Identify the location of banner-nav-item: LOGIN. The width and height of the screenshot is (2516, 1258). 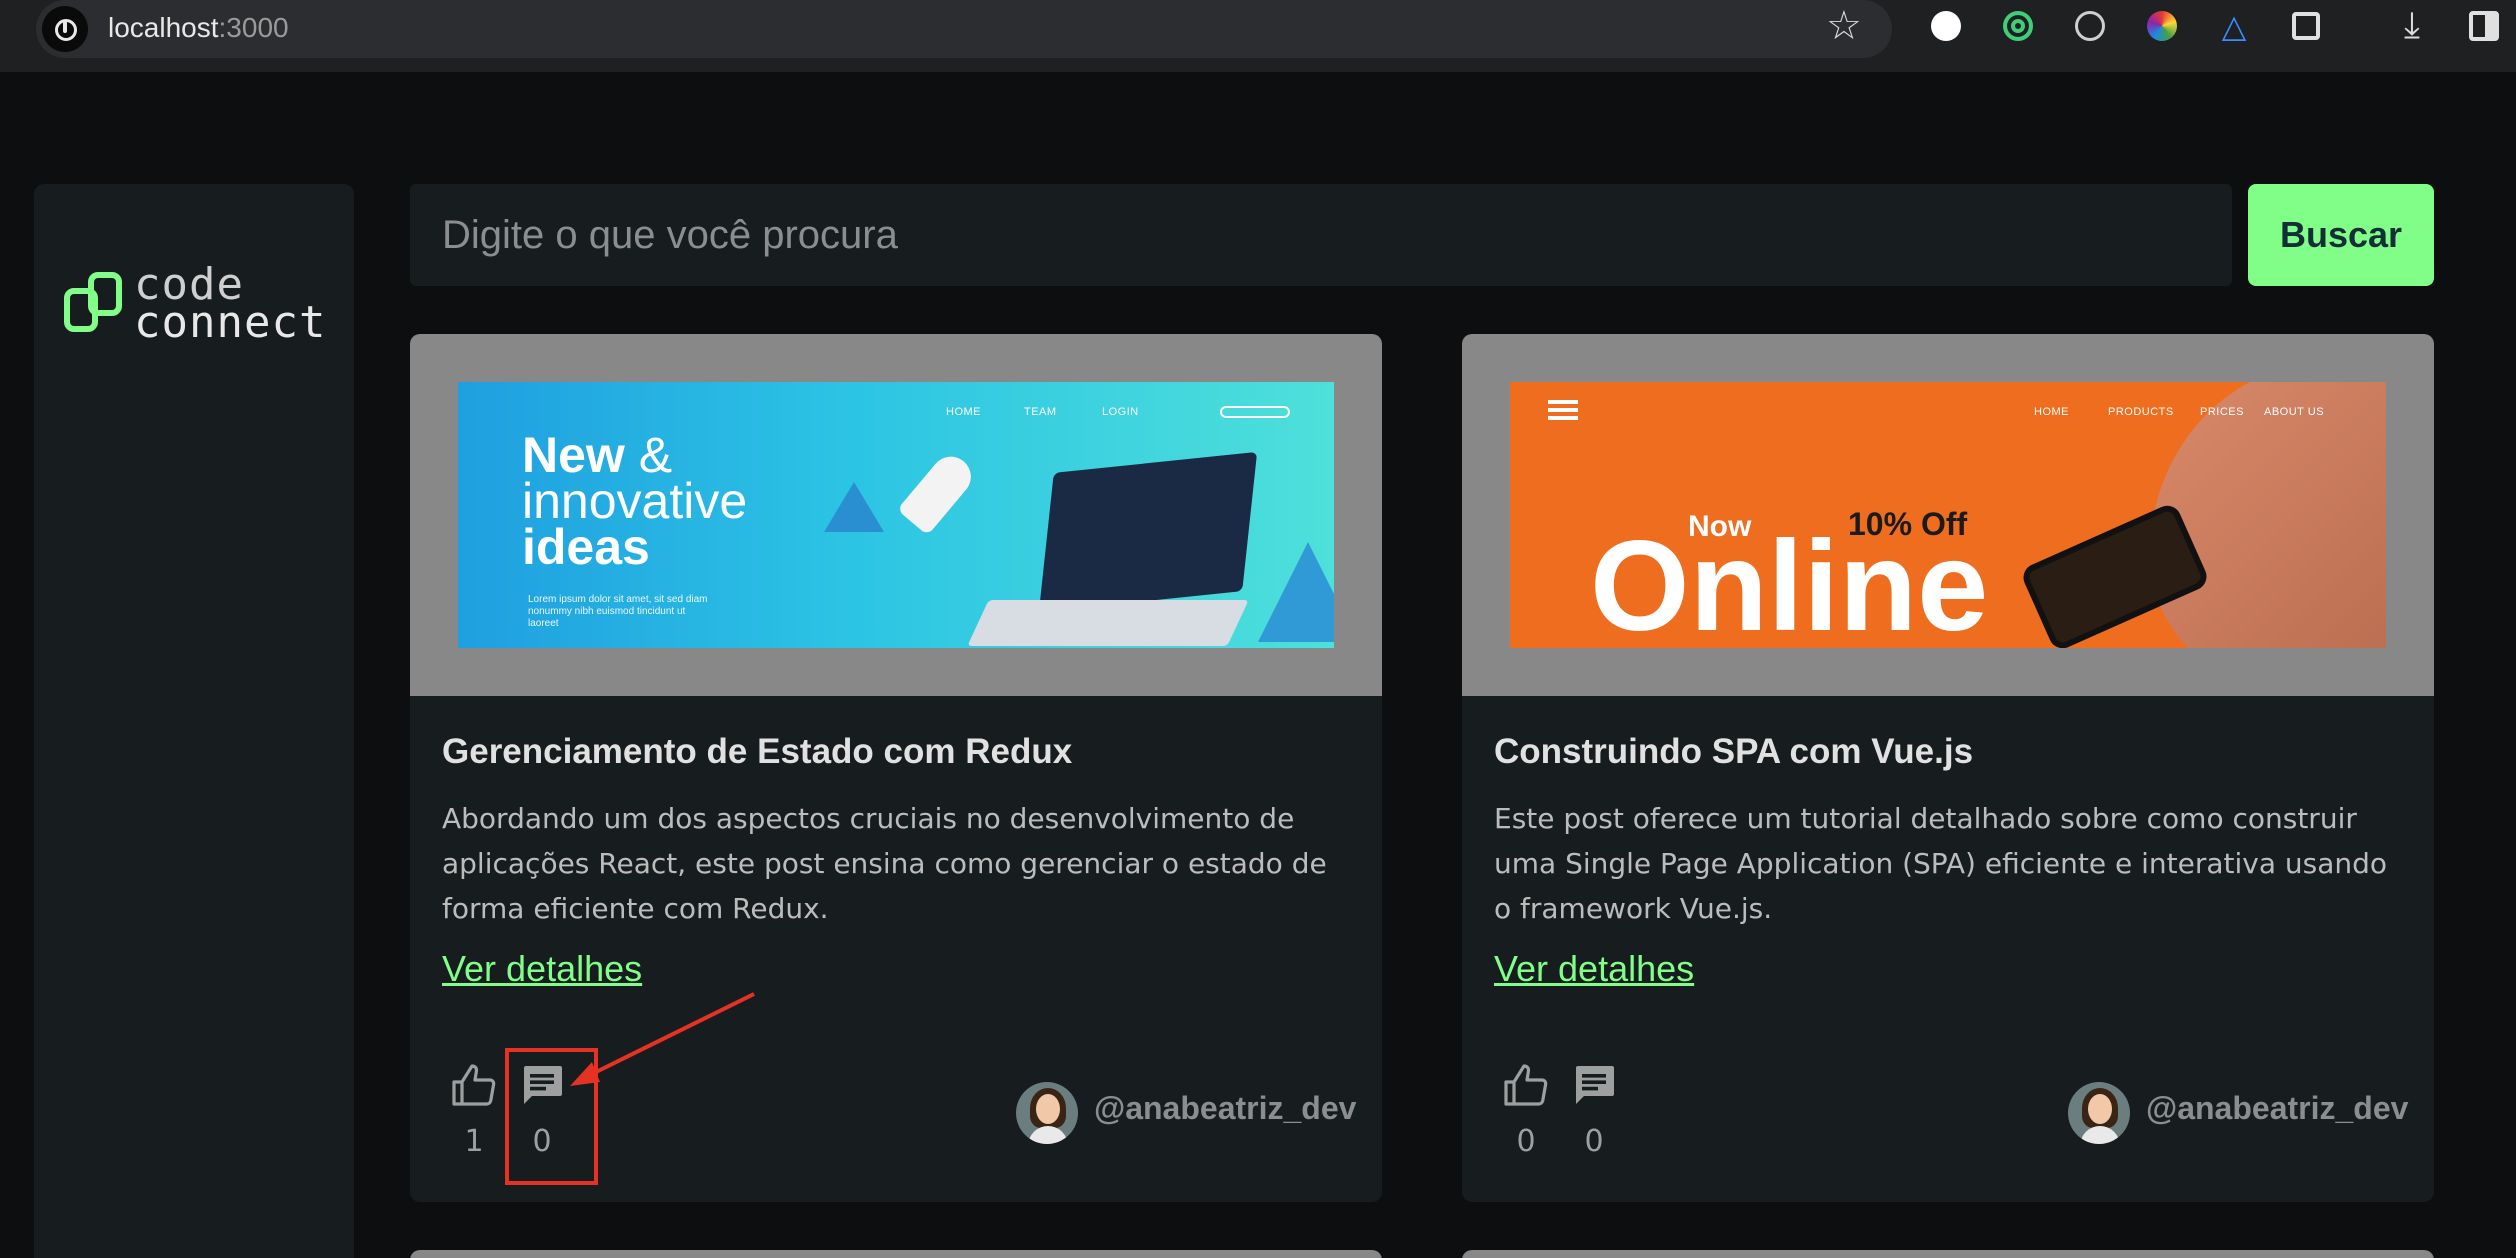
(1120, 412).